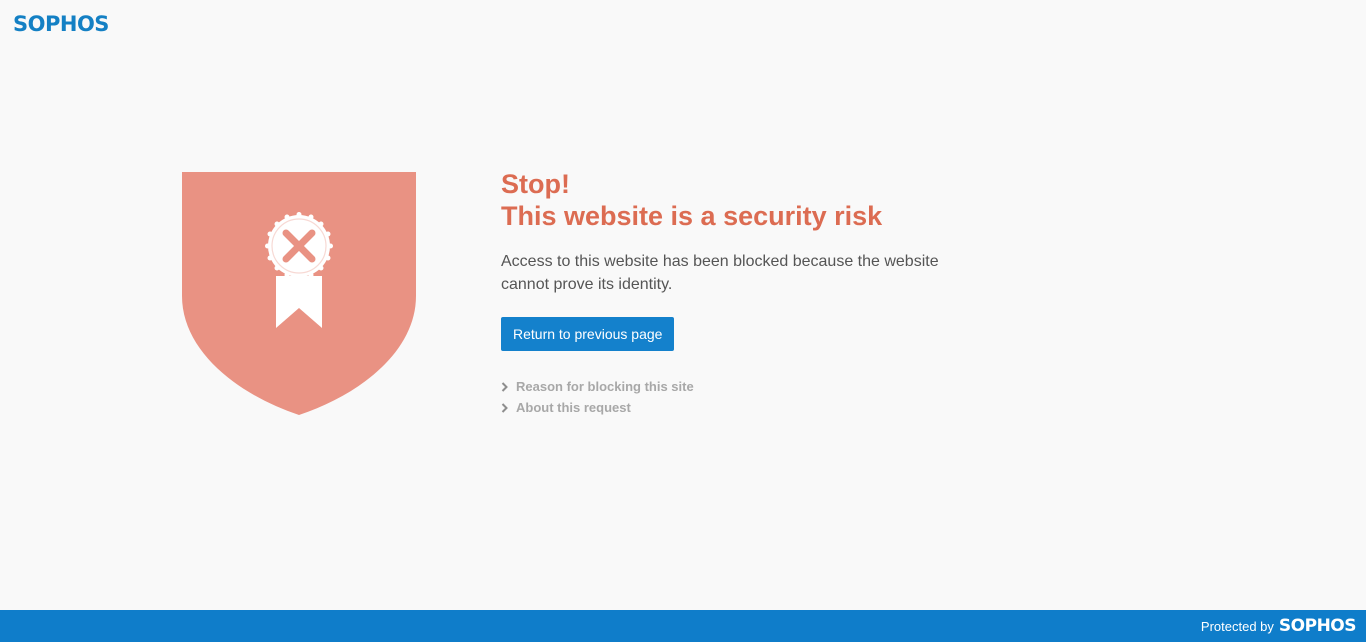 This screenshot has width=1366, height=642. Describe the element at coordinates (692, 216) in the screenshot. I see `warning-subtitle: This website is a security risk` at that location.